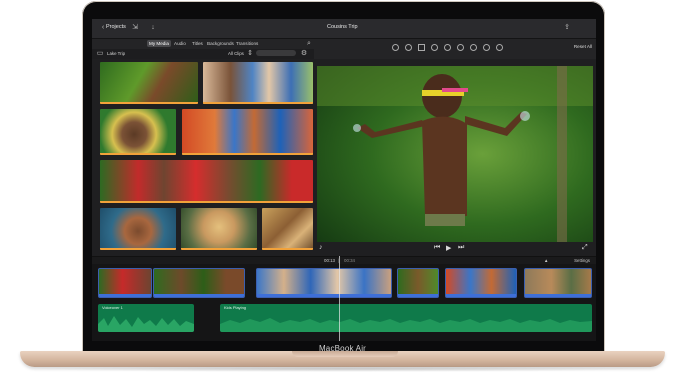  I want to click on zoom-slider-icon: ▲, so click(546, 260).